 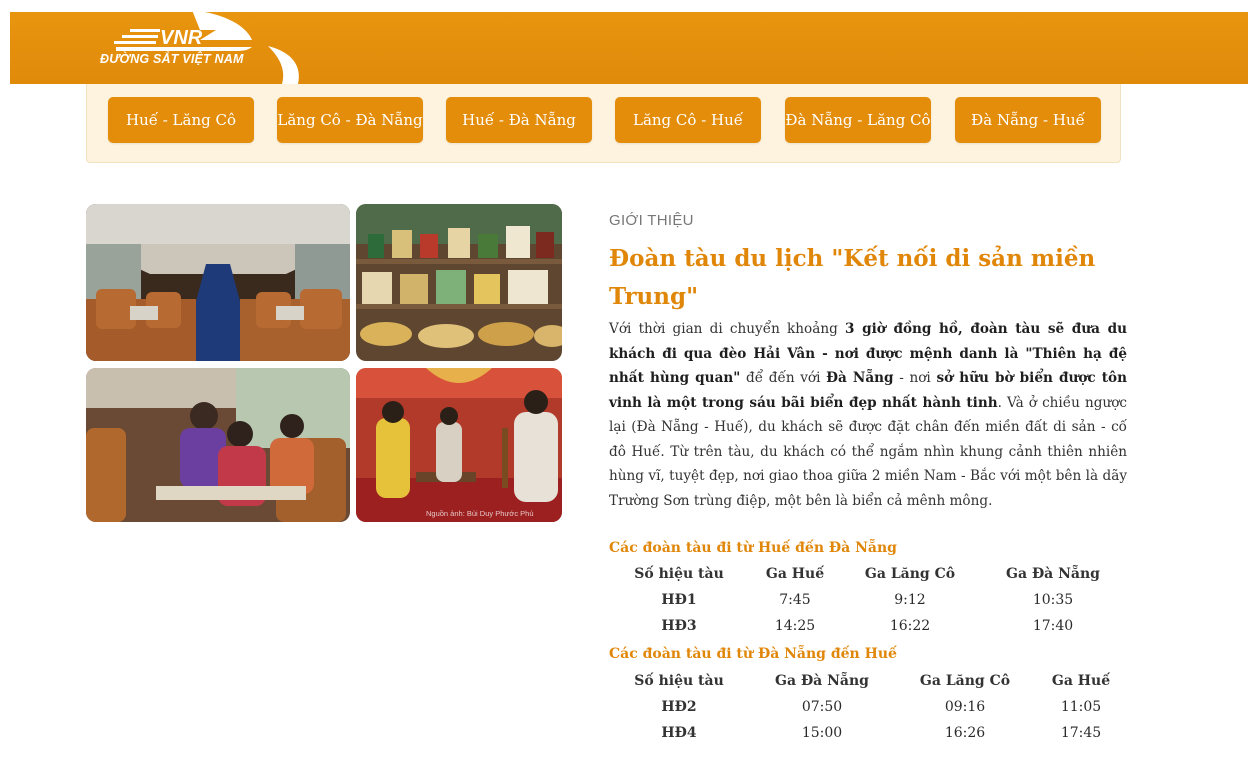 I want to click on svg-text: VNR, so click(x=181, y=38).